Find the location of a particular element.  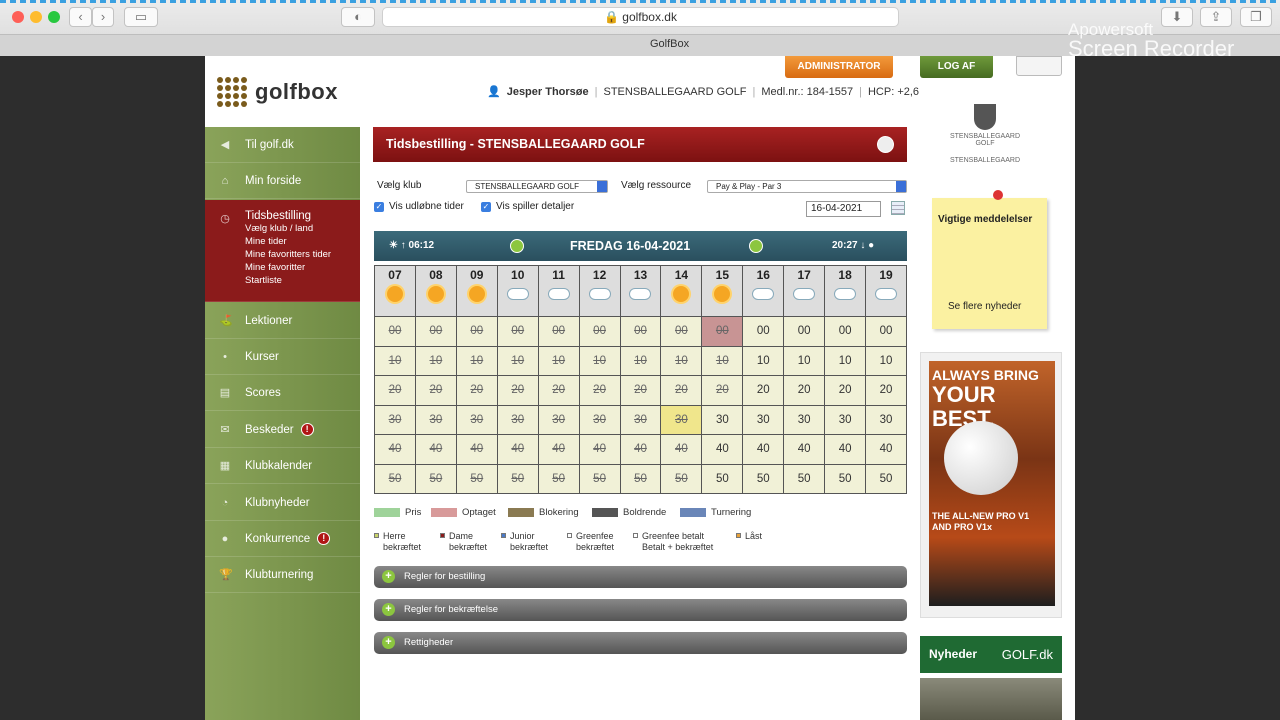

sidebar-item-beskeder: ✉ Beskeder! is located at coordinates (282, 430).